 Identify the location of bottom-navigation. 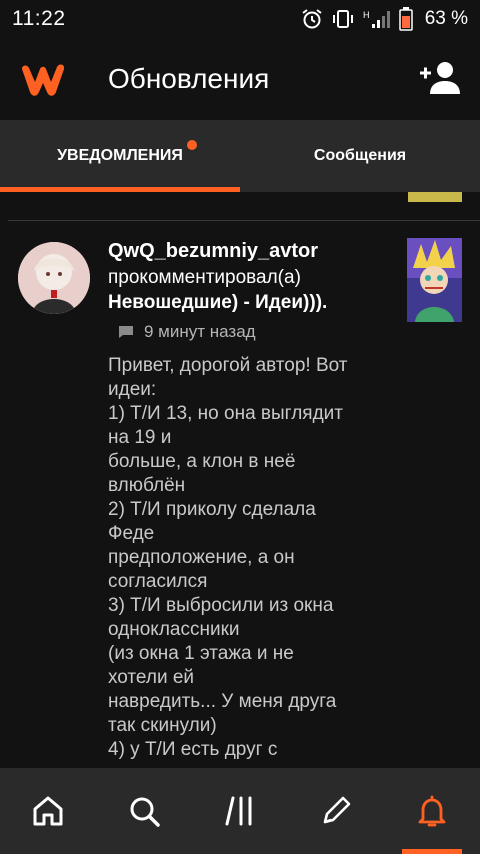
(240, 811).